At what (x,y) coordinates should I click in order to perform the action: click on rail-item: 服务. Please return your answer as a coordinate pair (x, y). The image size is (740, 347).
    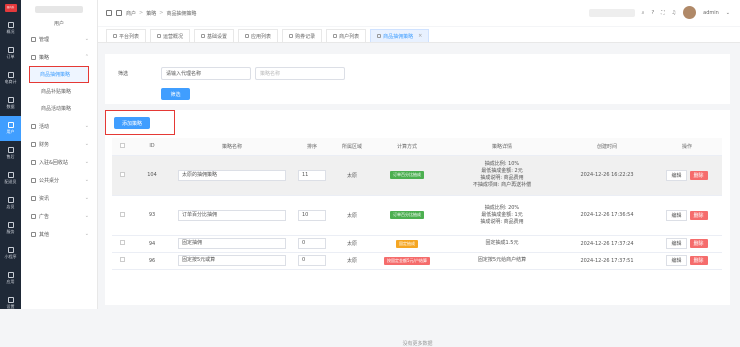
    Looking at the image, I should click on (10, 228).